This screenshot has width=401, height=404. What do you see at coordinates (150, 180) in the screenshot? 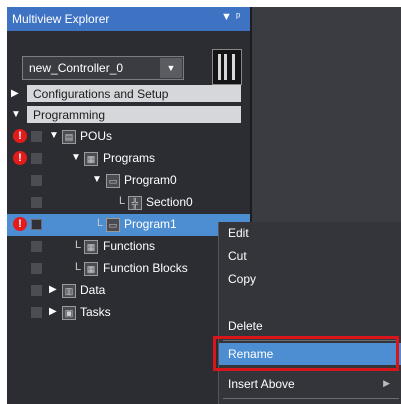
I see `tree-label: Program0` at bounding box center [150, 180].